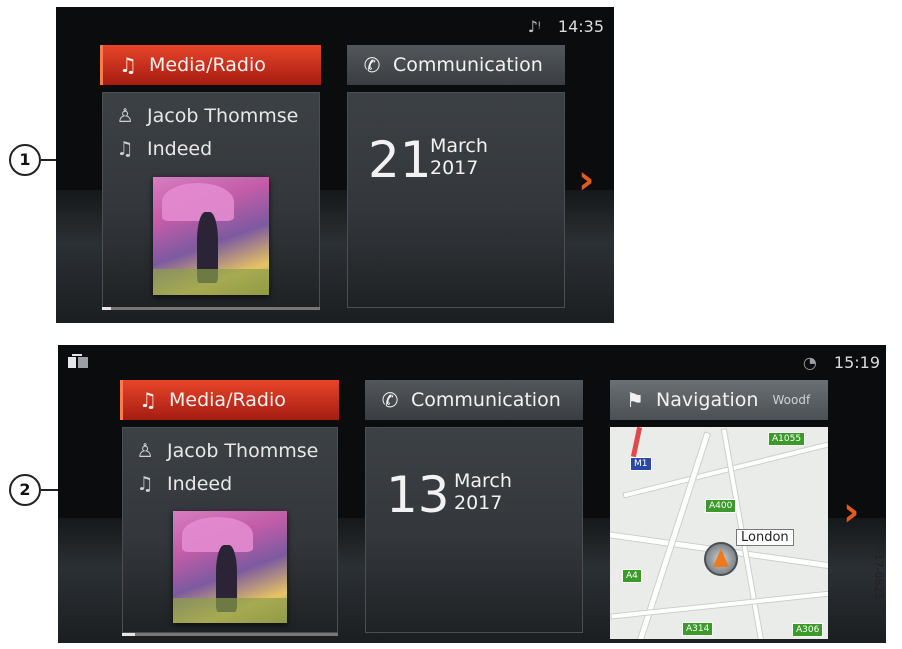 The height and width of the screenshot is (649, 902). What do you see at coordinates (787, 439) in the screenshot?
I see `road-shield: A1055` at bounding box center [787, 439].